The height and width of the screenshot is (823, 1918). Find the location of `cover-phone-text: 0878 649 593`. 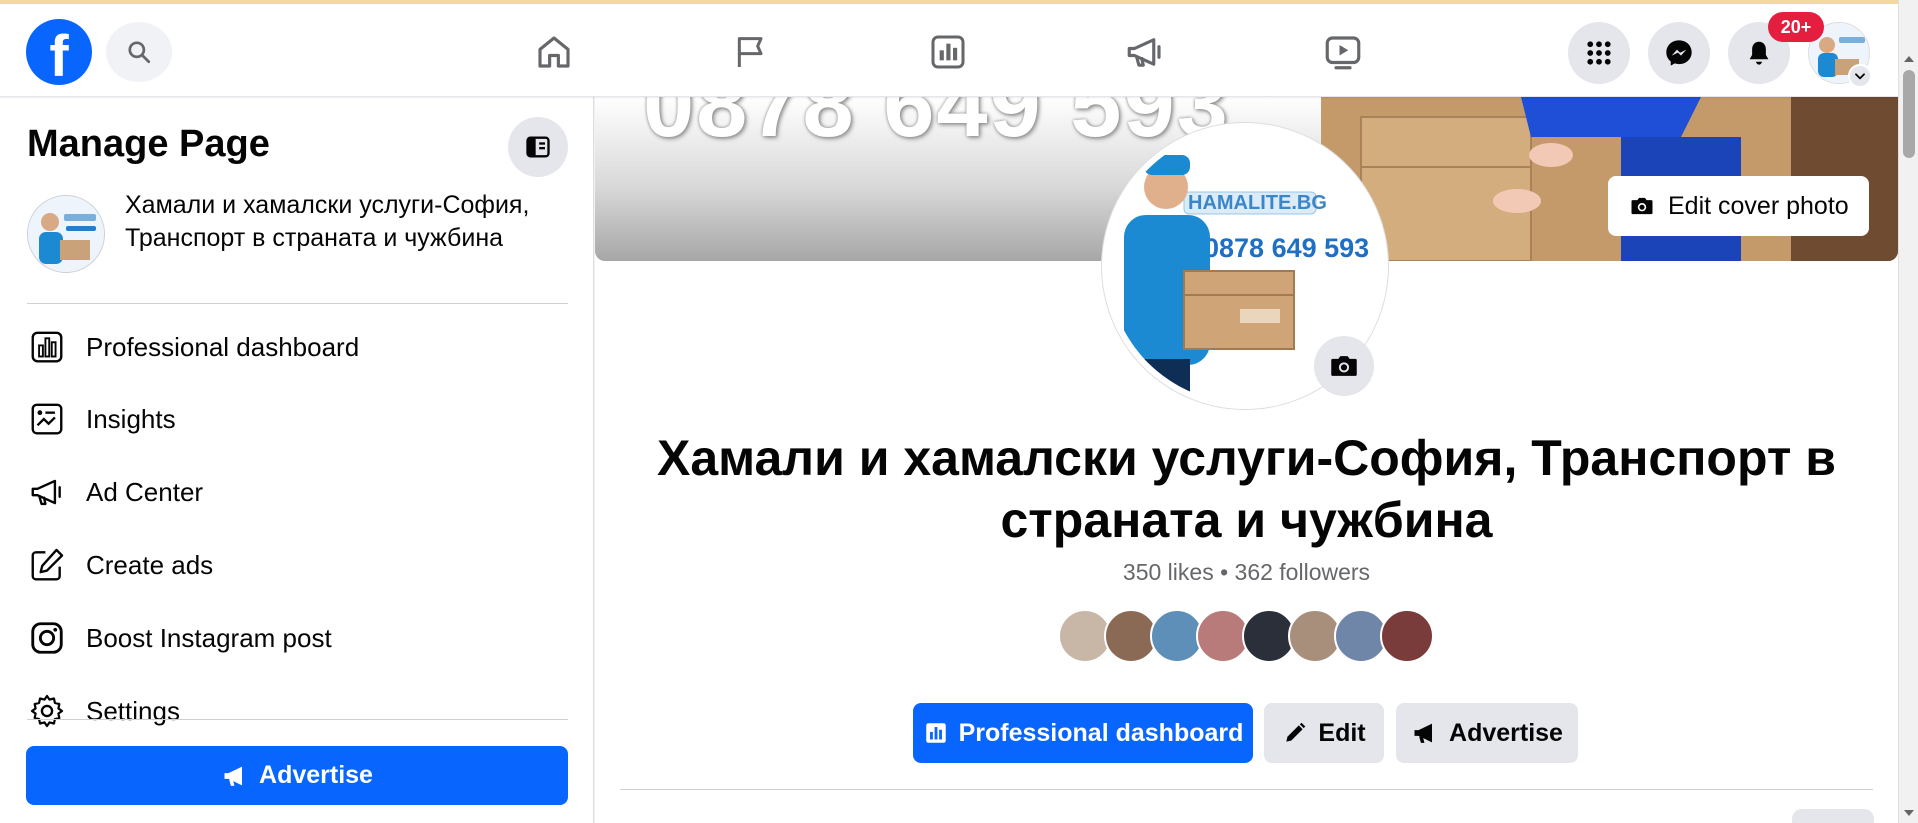

cover-phone-text: 0878 649 593 is located at coordinates (936, 126).